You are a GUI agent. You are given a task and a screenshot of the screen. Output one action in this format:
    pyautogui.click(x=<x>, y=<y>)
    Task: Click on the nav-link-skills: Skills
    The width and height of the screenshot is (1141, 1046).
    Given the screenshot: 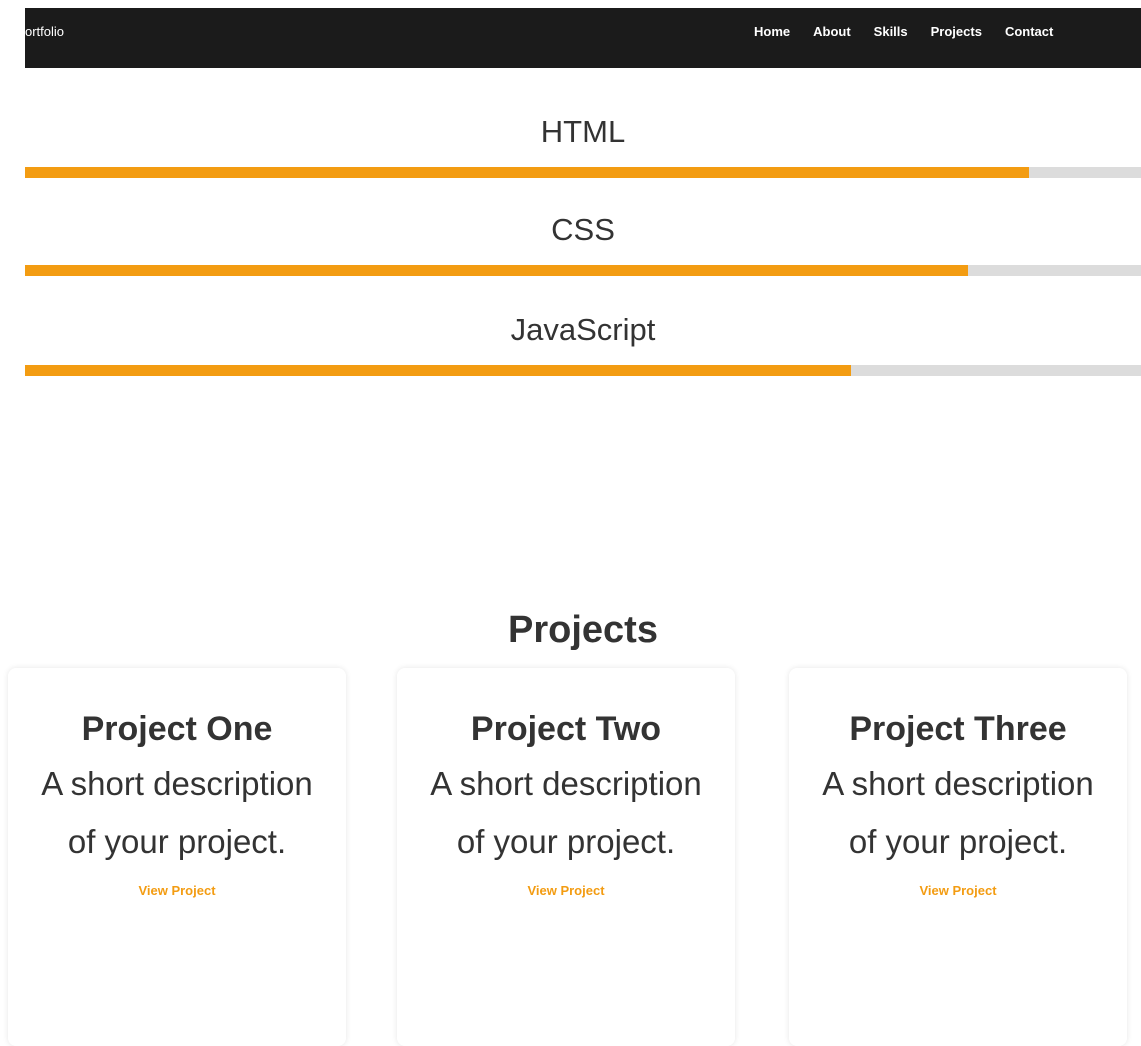 What is the action you would take?
    pyautogui.click(x=891, y=32)
    